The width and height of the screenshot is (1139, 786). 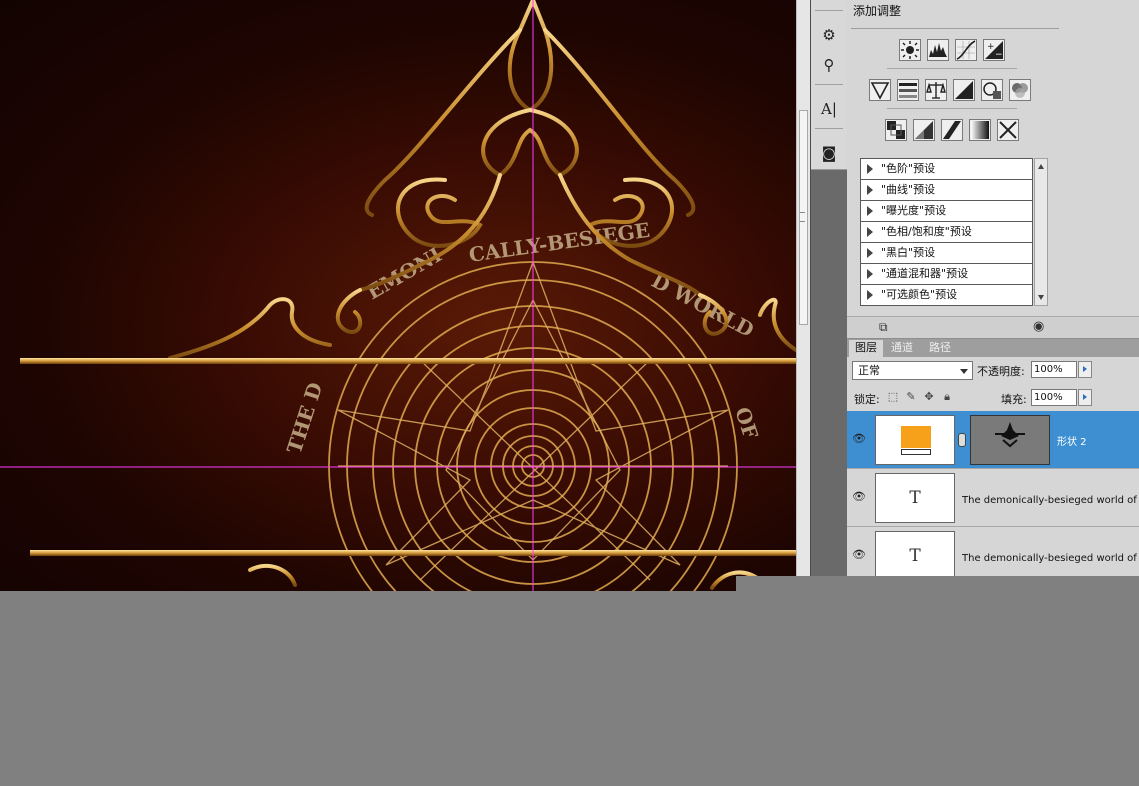 What do you see at coordinates (413, 553) in the screenshot?
I see `bottom-bar` at bounding box center [413, 553].